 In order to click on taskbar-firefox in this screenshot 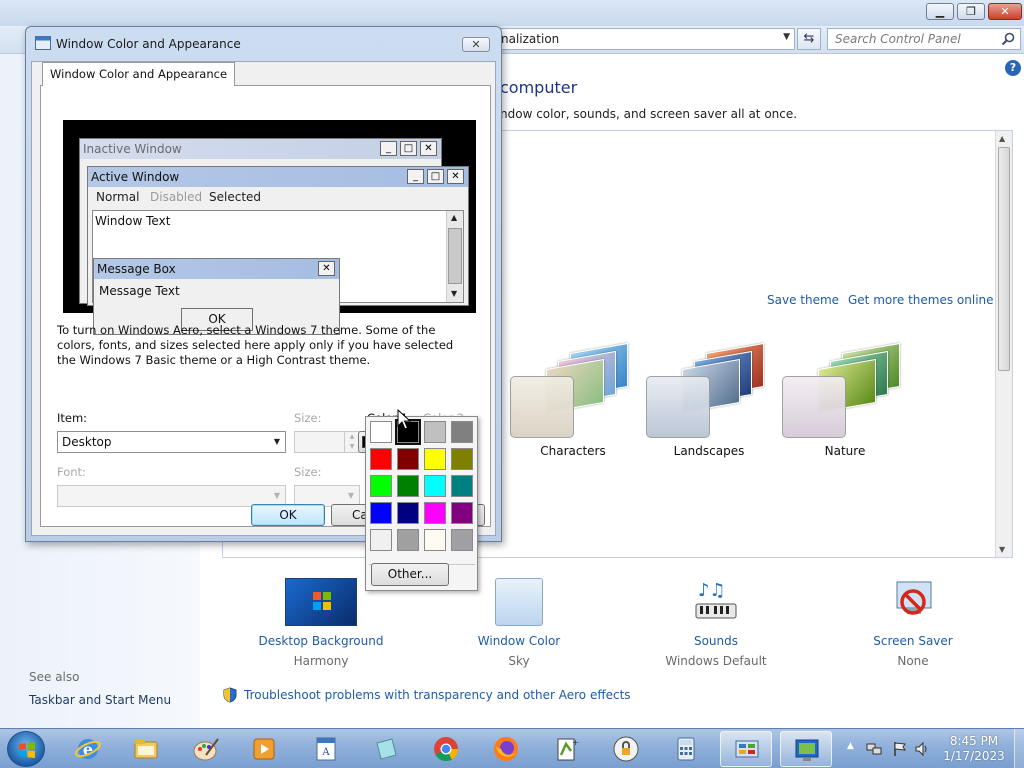, I will do `click(506, 749)`.